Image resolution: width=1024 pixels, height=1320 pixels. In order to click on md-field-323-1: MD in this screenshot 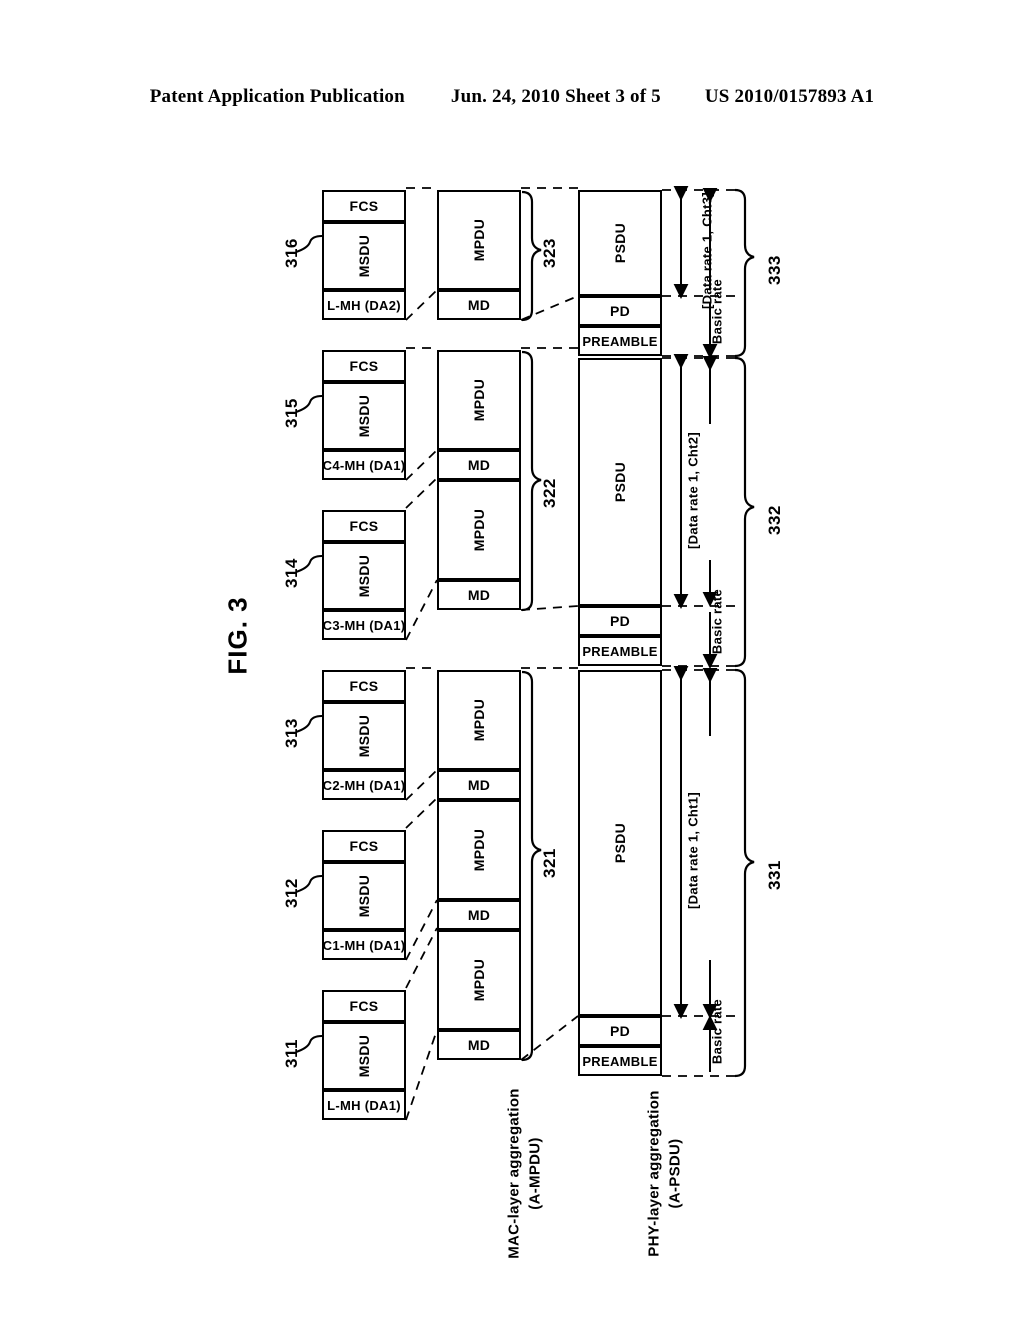, I will do `click(479, 305)`.